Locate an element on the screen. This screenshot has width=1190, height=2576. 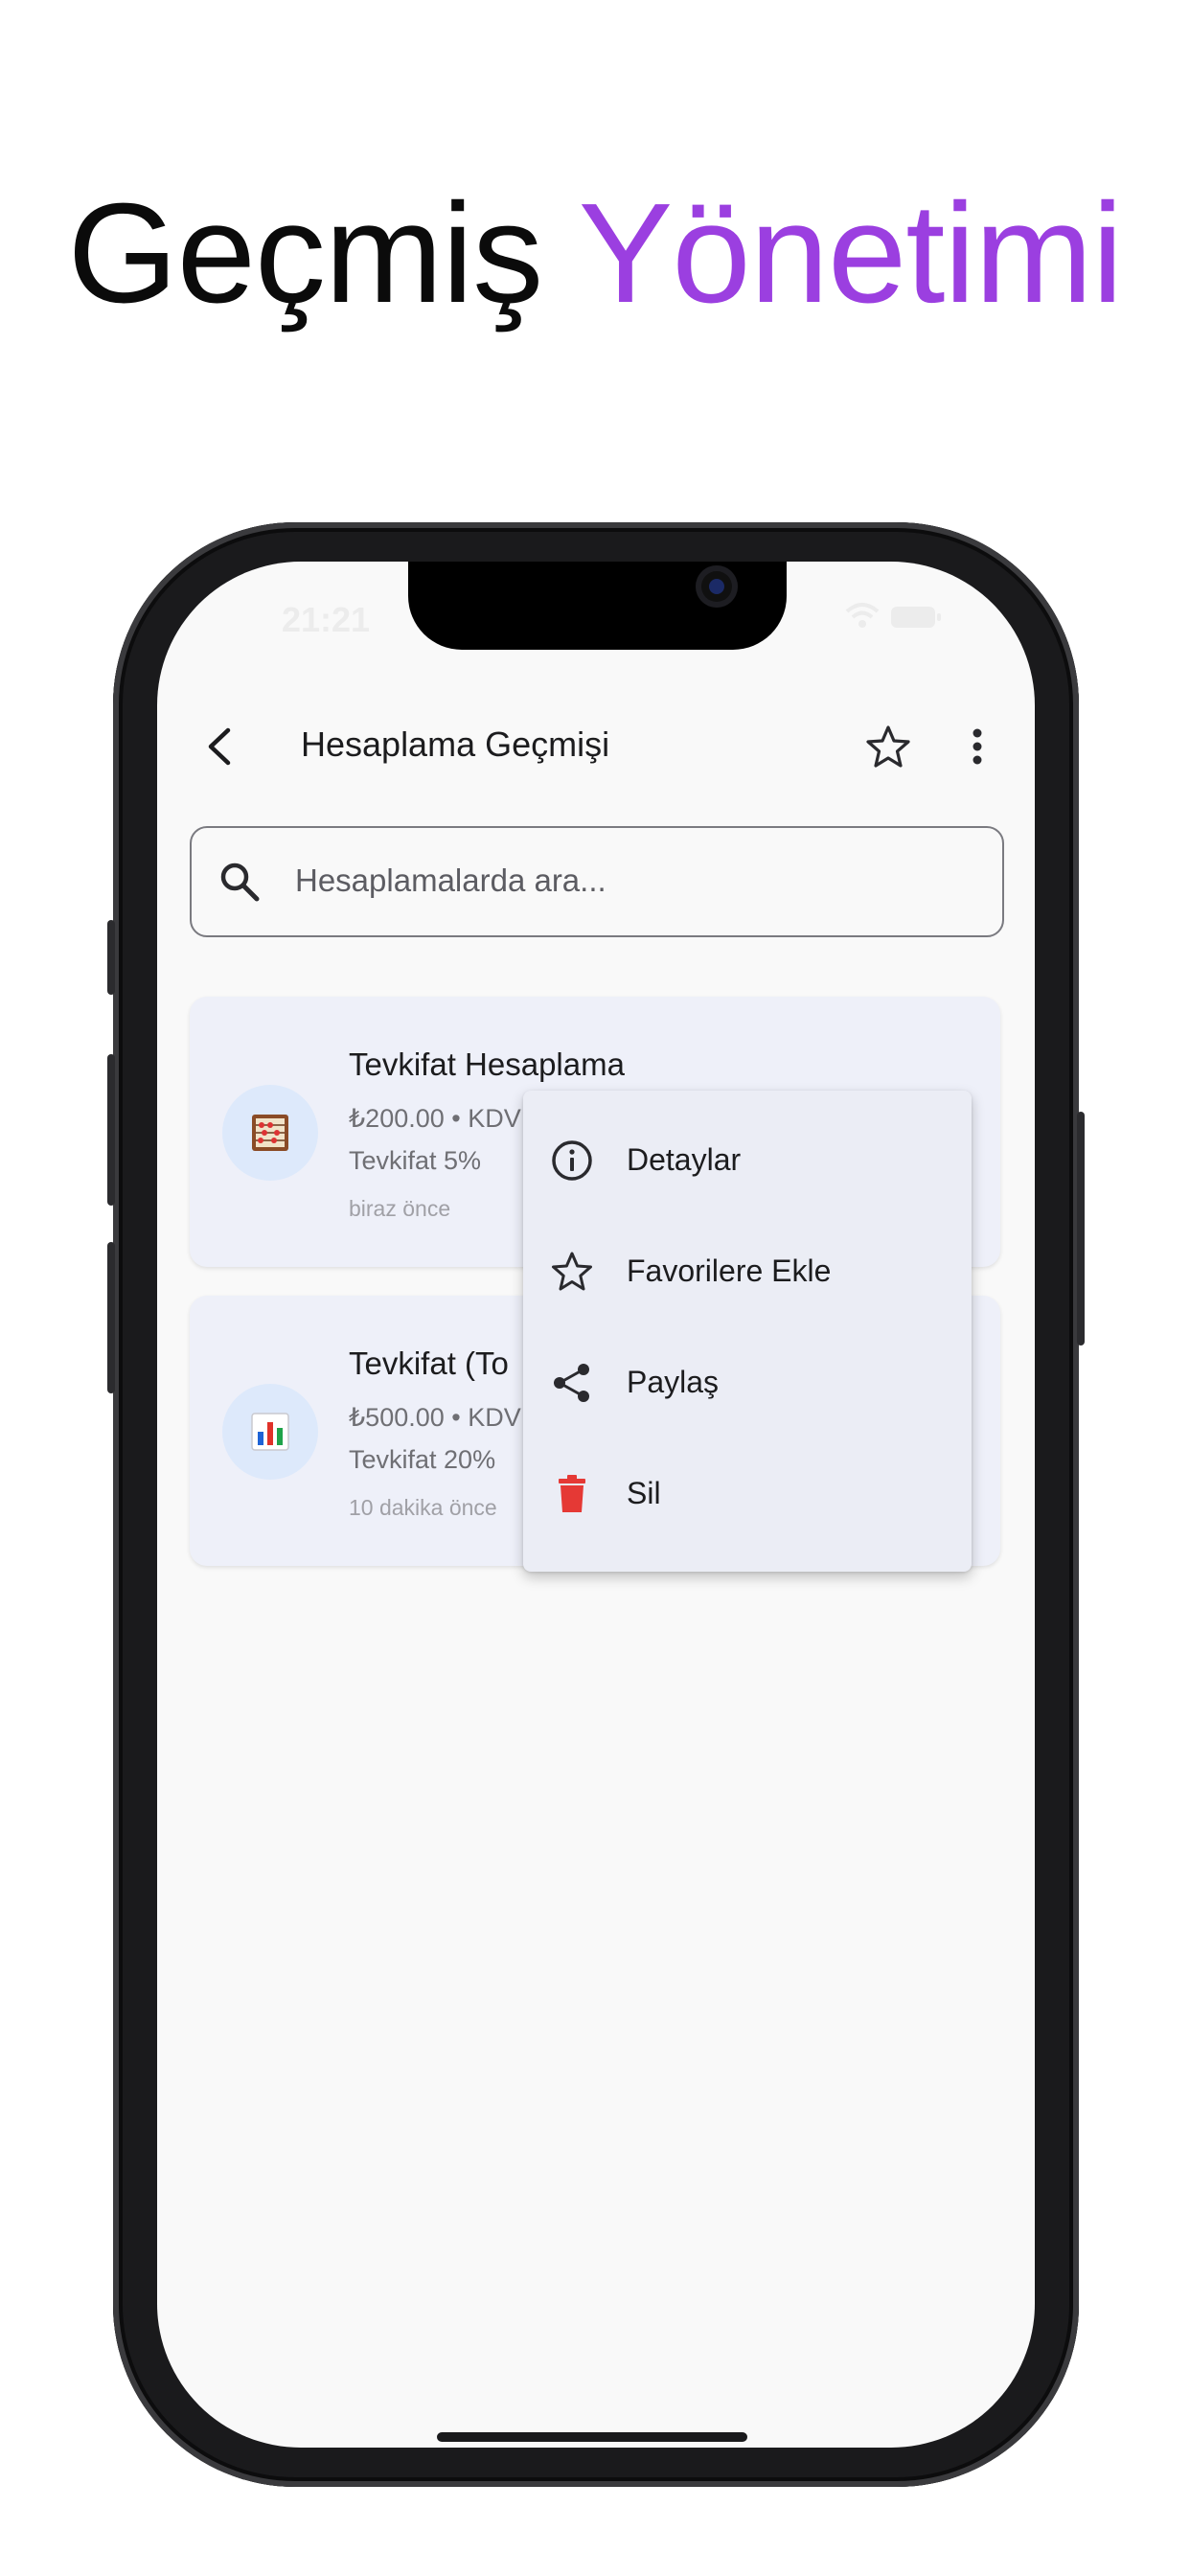
page-headline: Geçmiş Yönetimi is located at coordinates (595, 253).